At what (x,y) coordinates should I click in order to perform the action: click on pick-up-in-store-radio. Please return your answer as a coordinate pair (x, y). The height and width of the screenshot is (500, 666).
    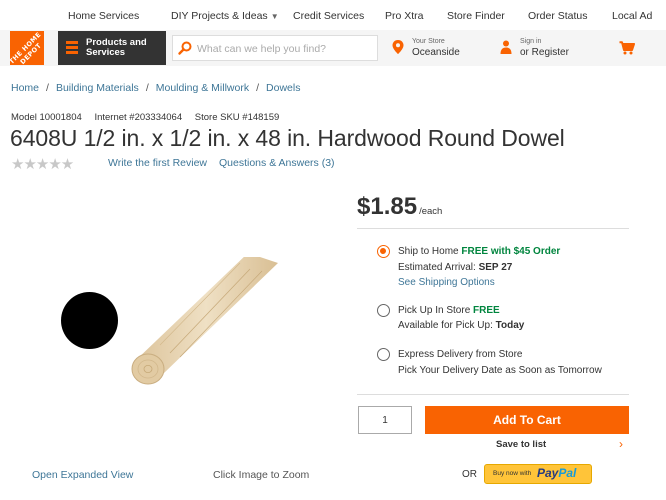
    Looking at the image, I should click on (383, 310).